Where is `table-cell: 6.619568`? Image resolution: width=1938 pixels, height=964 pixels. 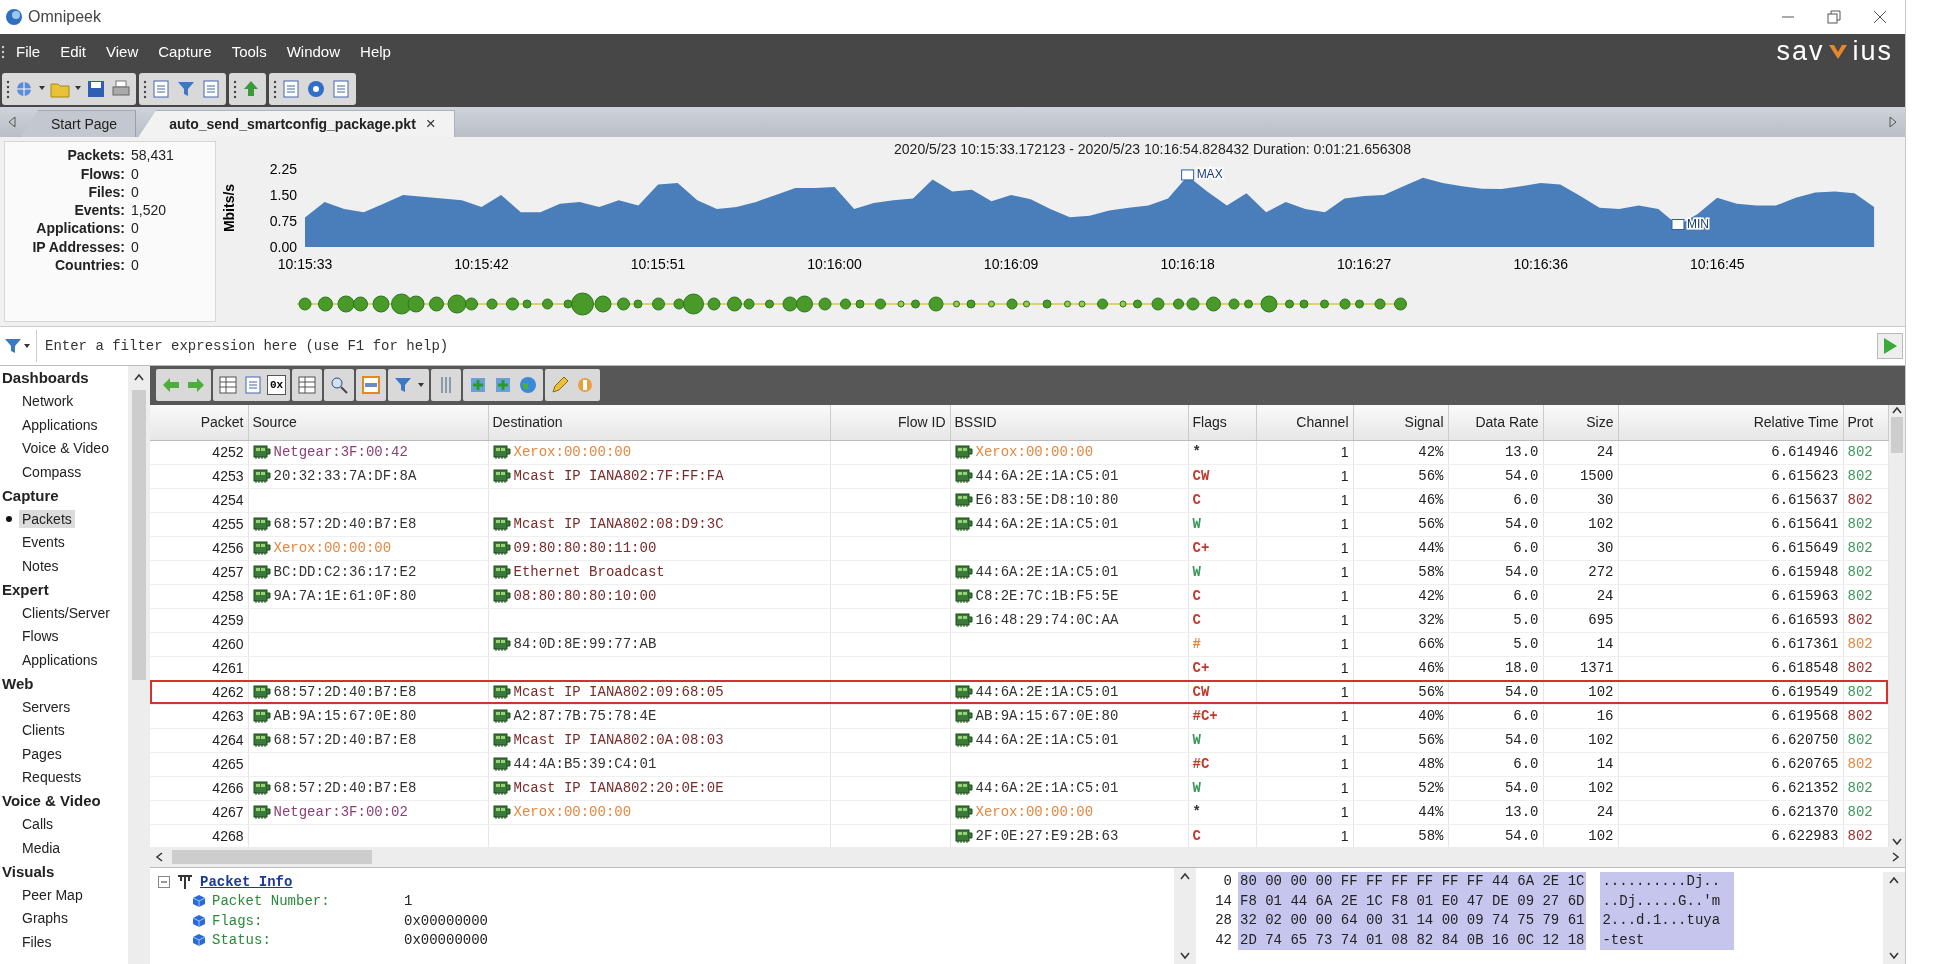
table-cell: 6.619568 is located at coordinates (1730, 716).